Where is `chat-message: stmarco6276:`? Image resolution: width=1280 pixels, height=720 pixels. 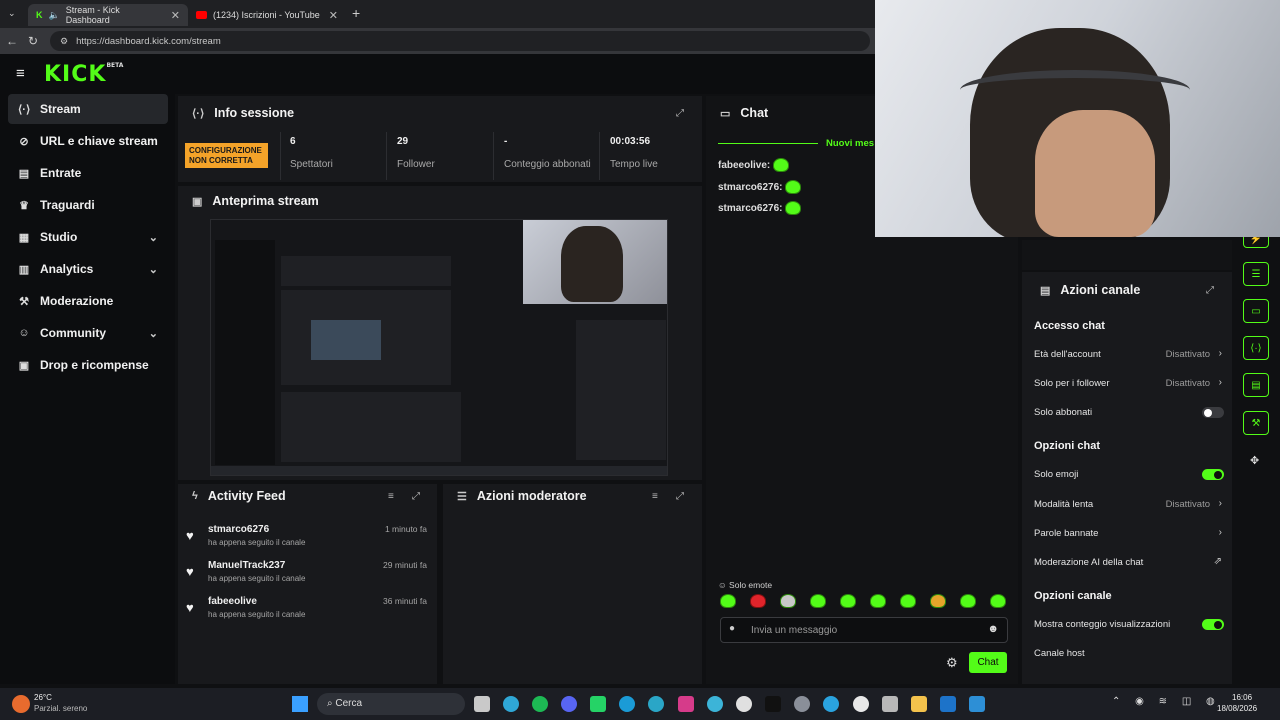
chat-message: stmarco6276: is located at coordinates (760, 187).